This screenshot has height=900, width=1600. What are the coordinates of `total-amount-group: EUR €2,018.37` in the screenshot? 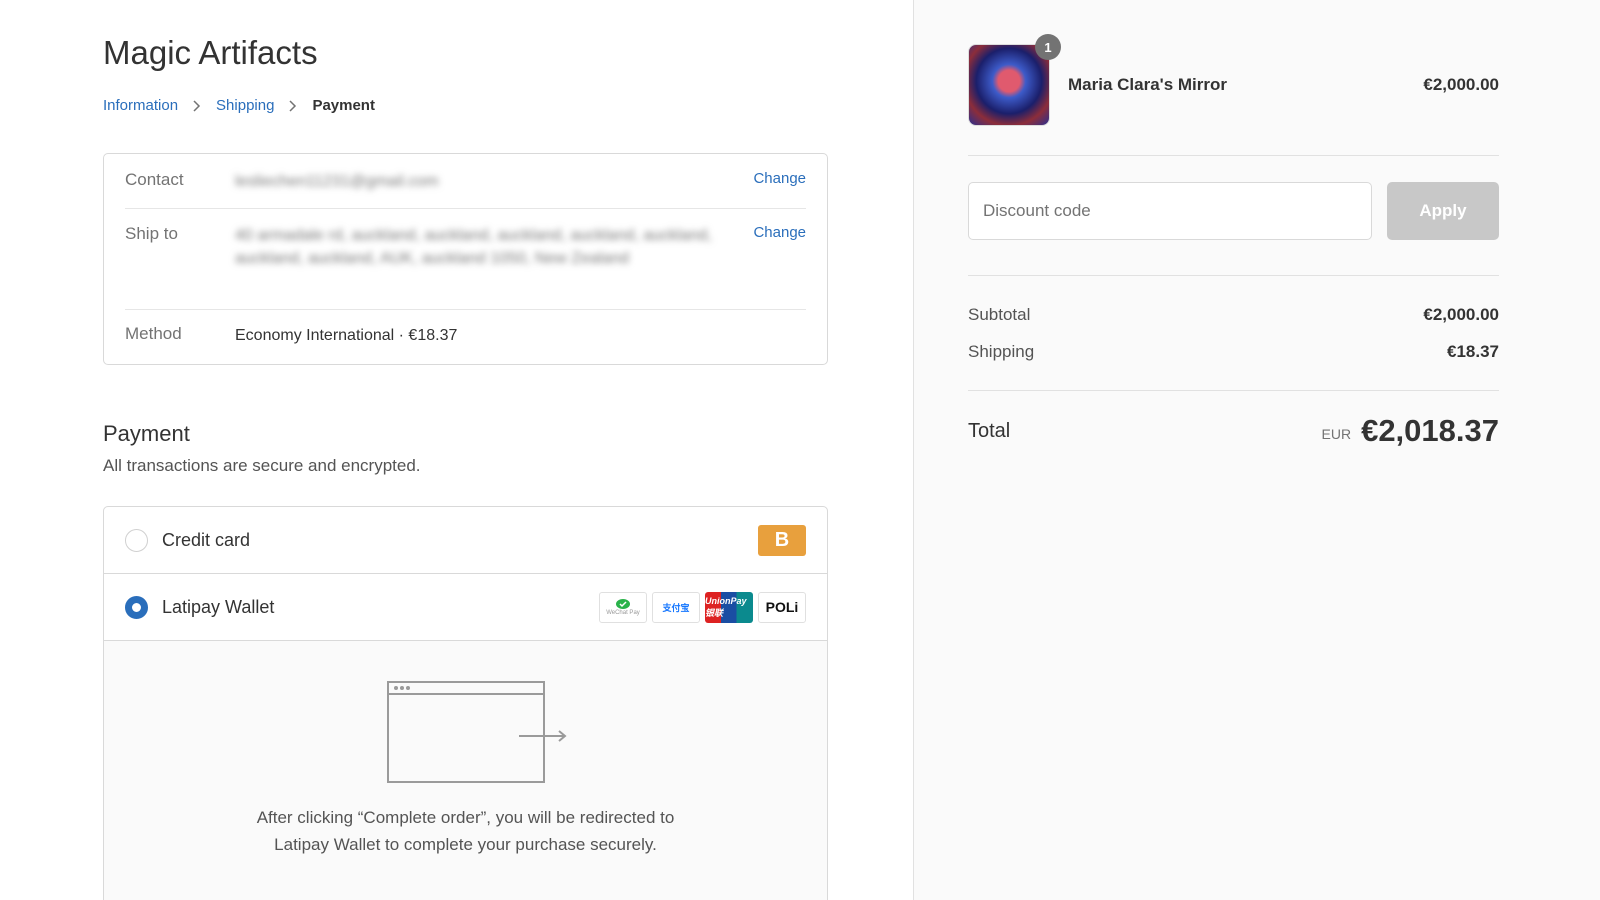 It's located at (1410, 431).